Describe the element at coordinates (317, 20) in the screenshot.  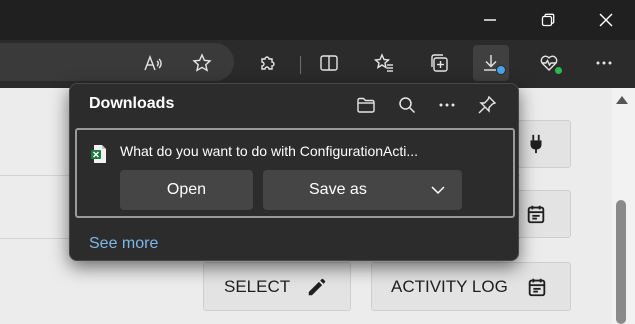
I see `title-bar` at that location.